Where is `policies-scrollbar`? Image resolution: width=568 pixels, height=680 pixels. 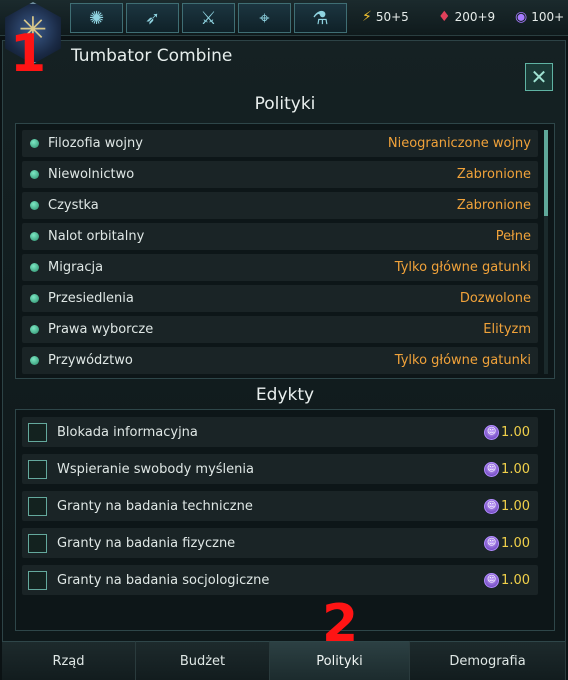
policies-scrollbar is located at coordinates (546, 252).